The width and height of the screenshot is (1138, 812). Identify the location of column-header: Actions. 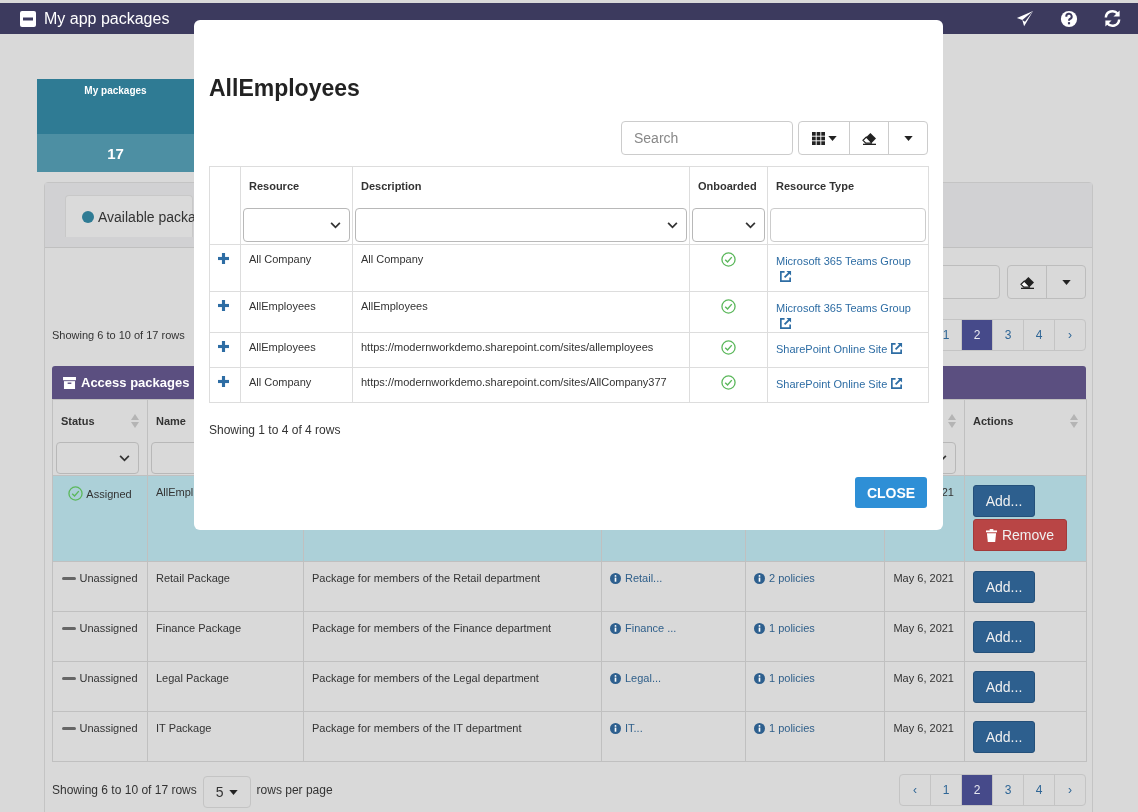
(993, 421).